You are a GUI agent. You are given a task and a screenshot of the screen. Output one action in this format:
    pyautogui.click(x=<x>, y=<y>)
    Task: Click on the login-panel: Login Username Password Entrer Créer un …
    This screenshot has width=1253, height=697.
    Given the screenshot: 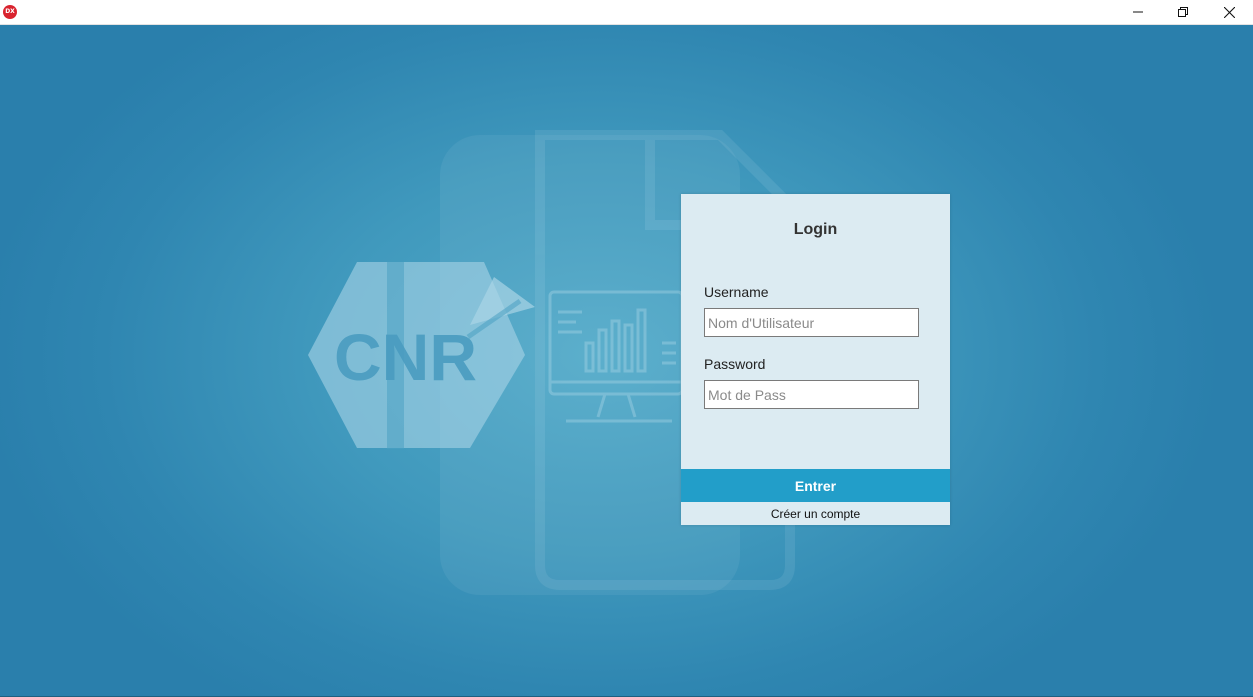 What is the action you would take?
    pyautogui.click(x=815, y=359)
    